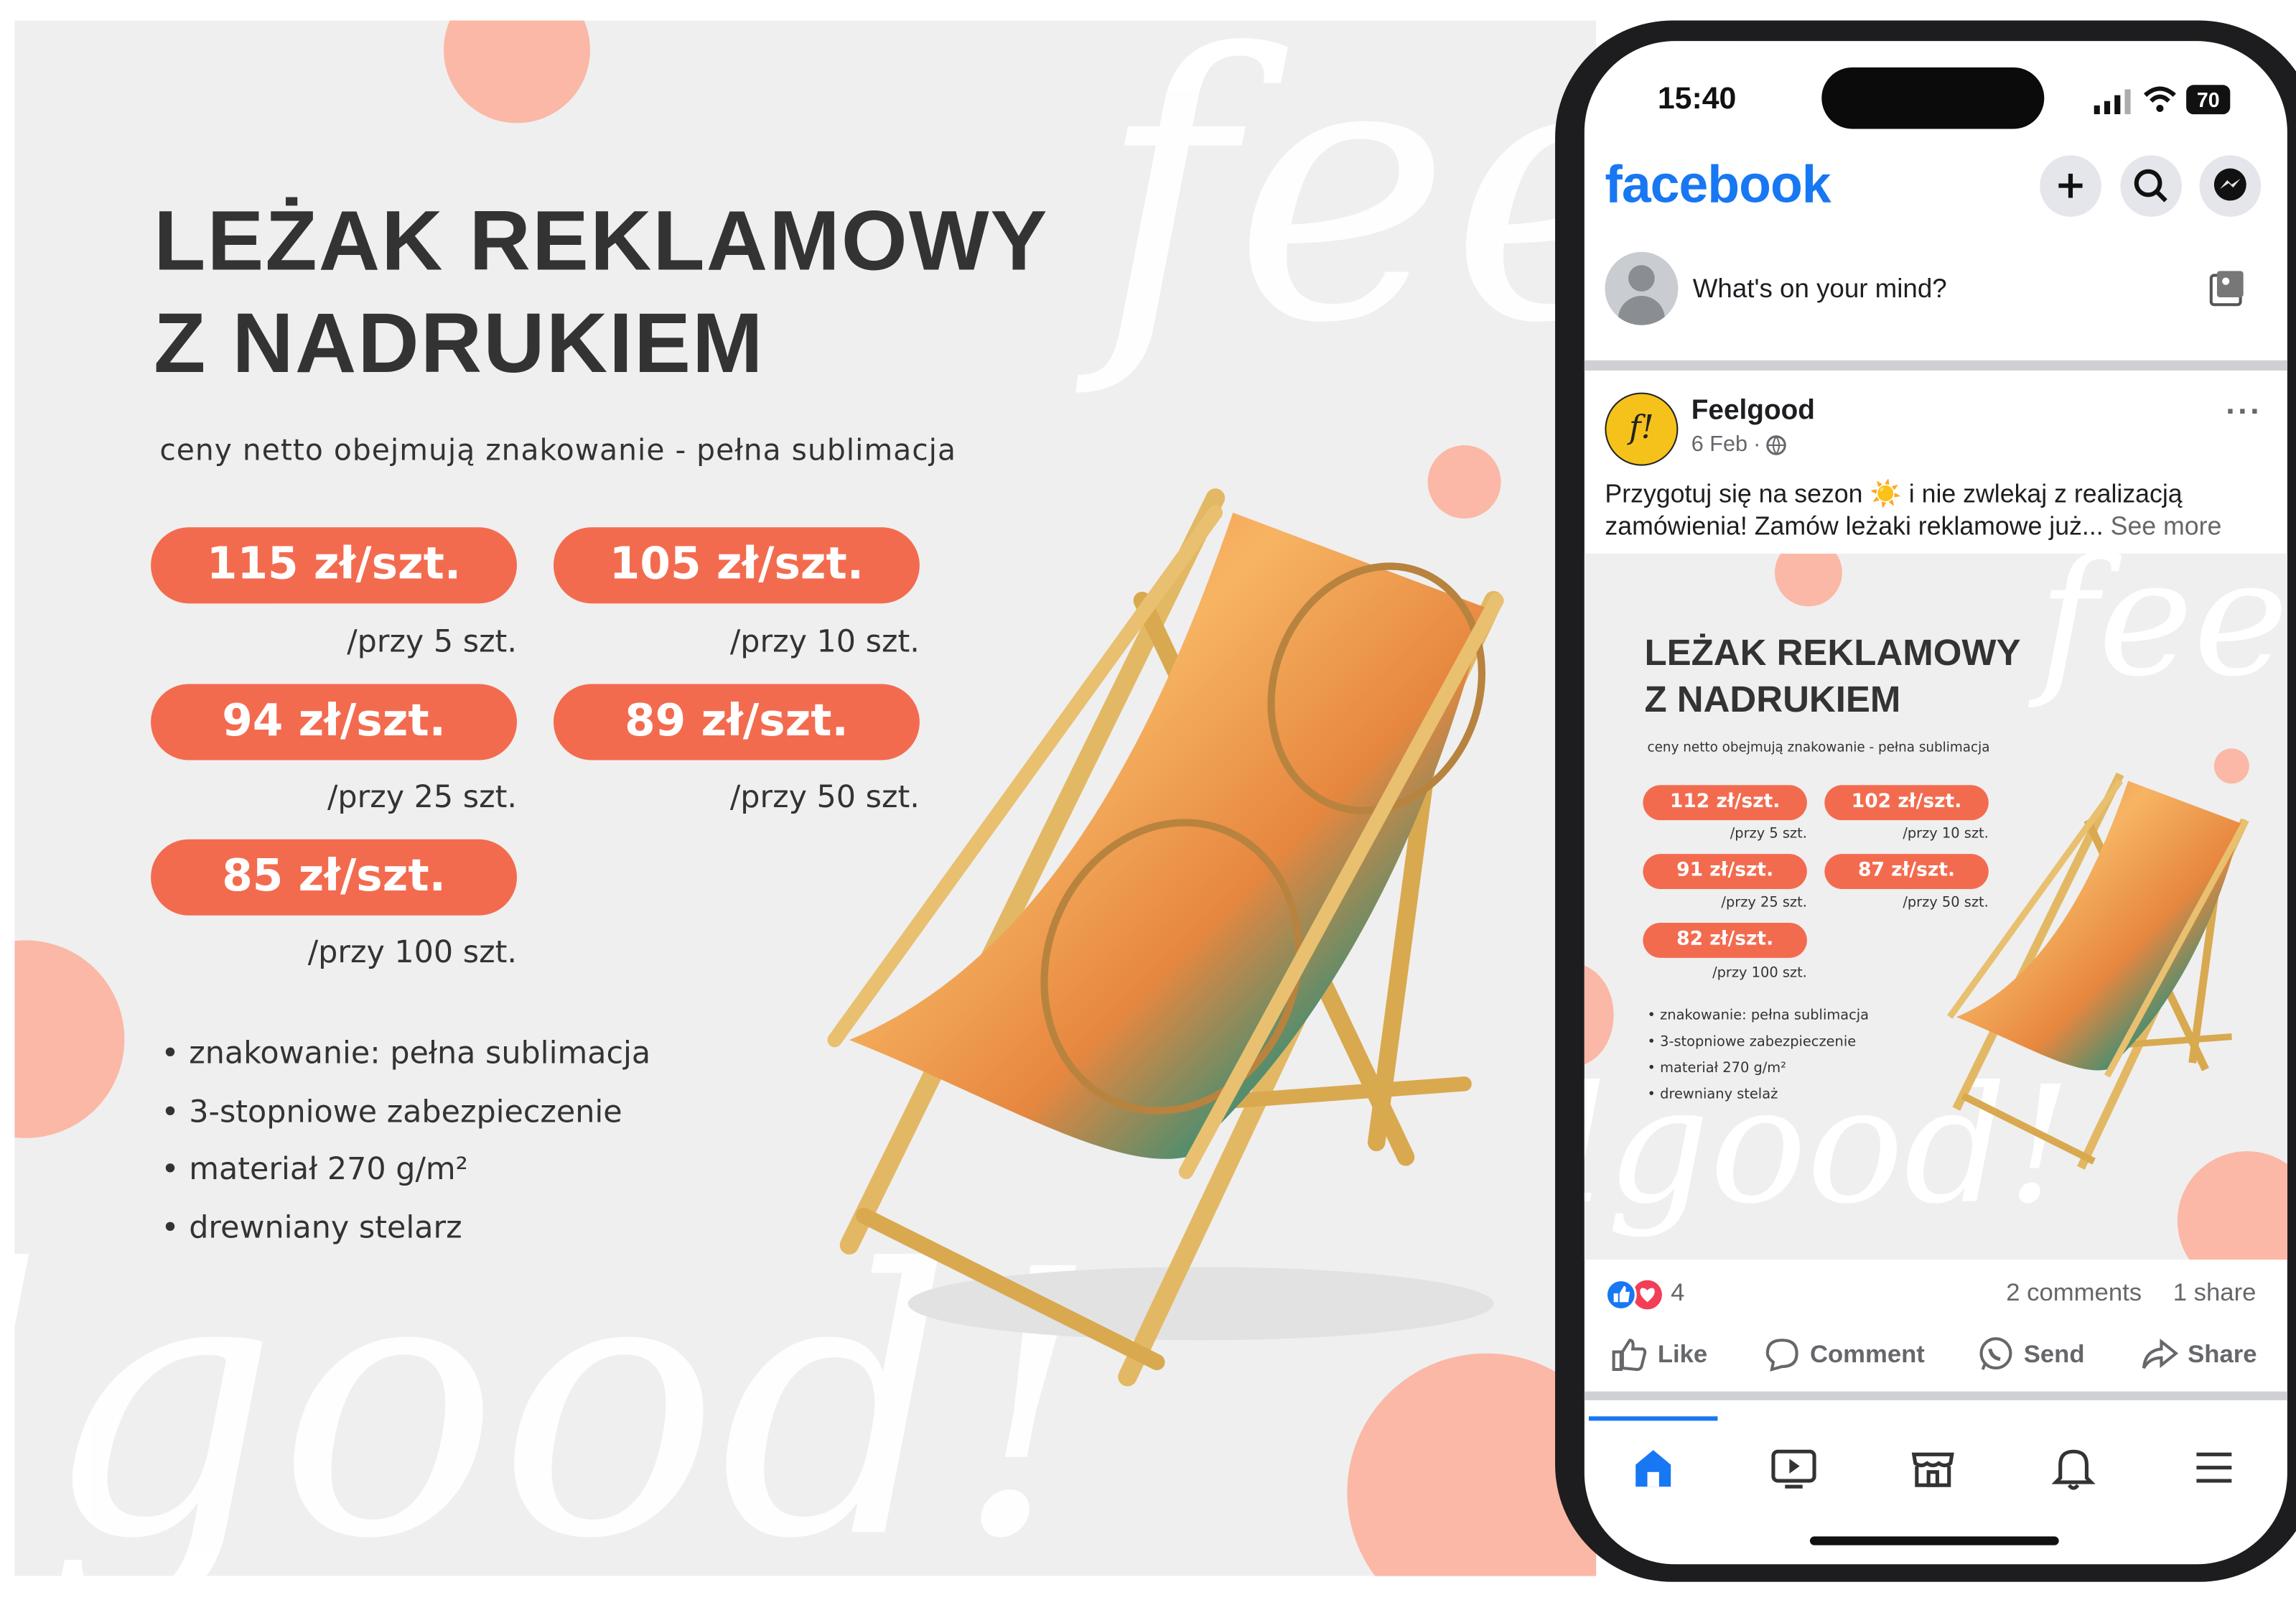 Image resolution: width=2296 pixels, height=1605 pixels. I want to click on price-qty: /przy 5 szt., so click(432, 641).